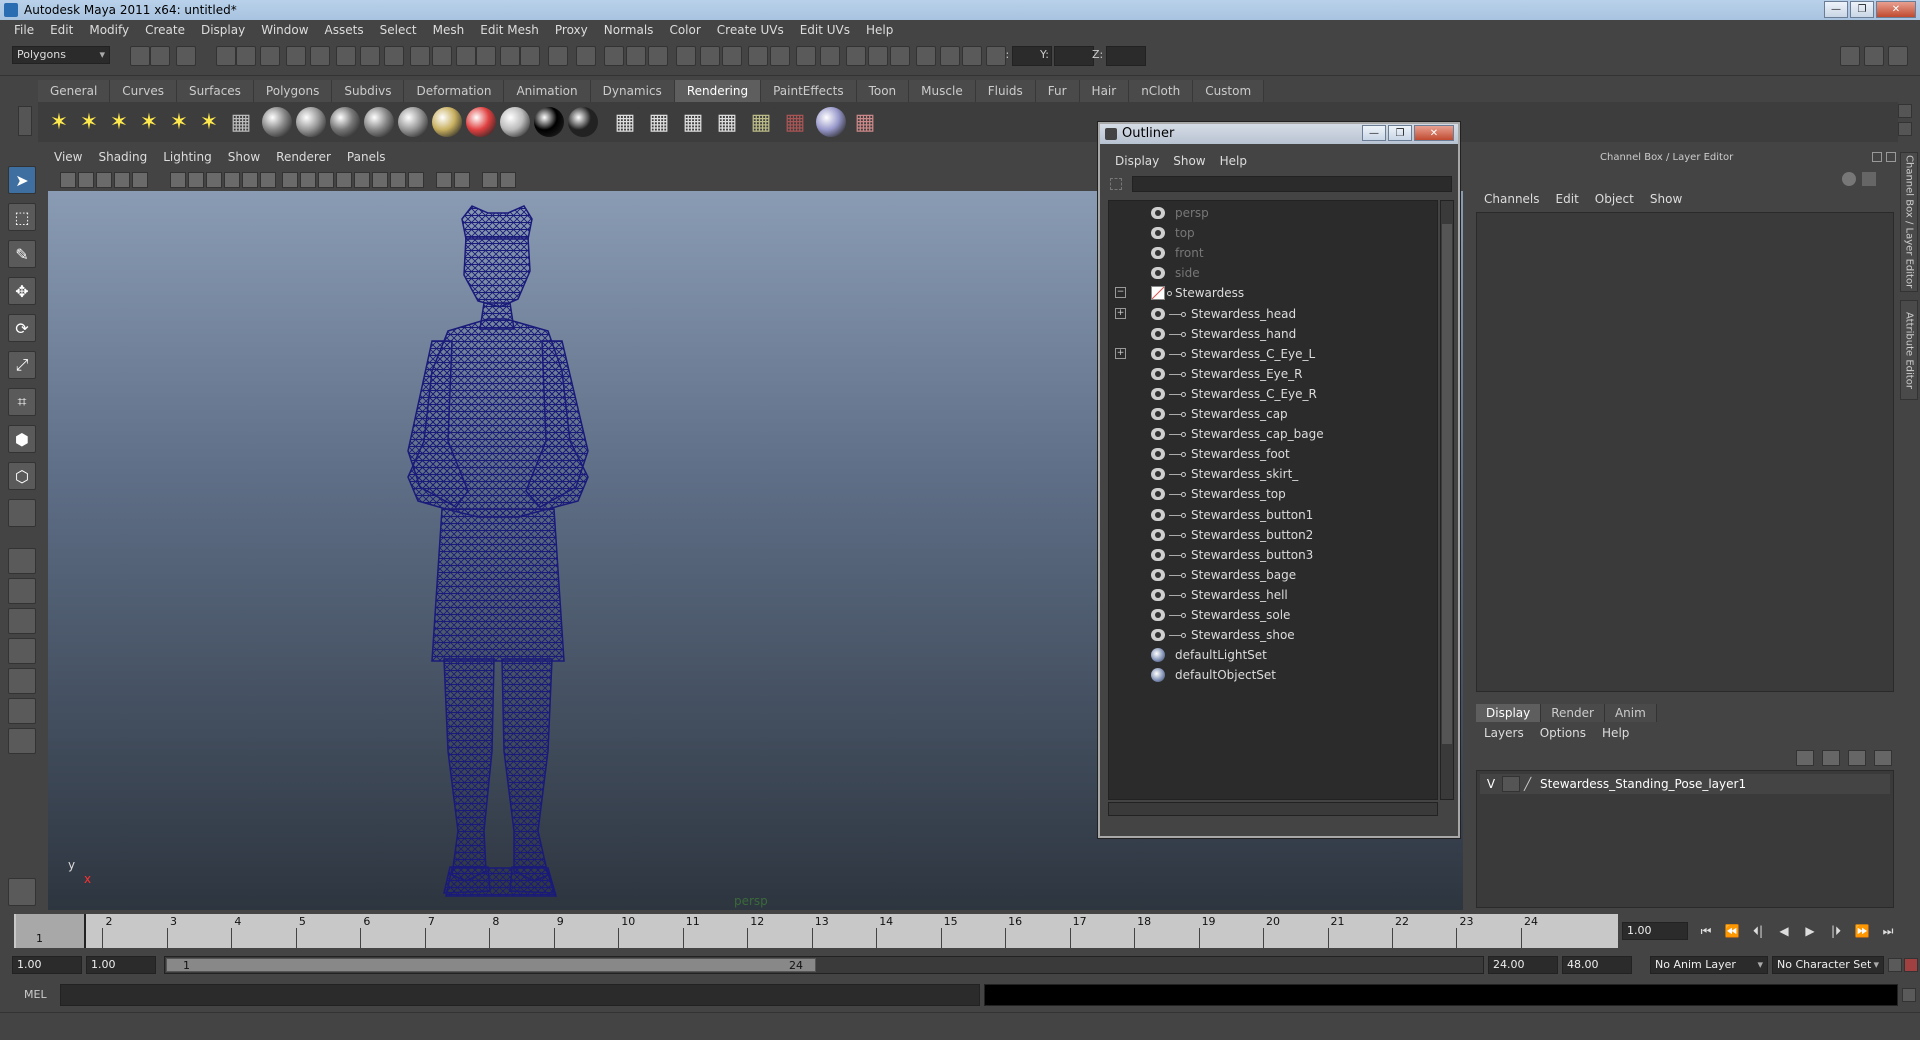  Describe the element at coordinates (398, 30) in the screenshot. I see `menu-select: Select` at that location.